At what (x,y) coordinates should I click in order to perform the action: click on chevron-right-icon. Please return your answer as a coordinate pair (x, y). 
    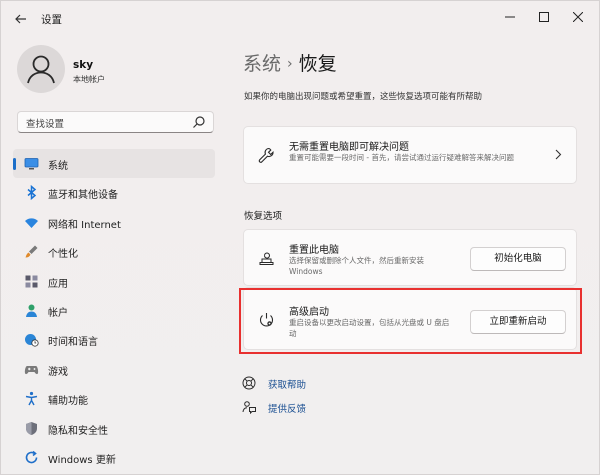
    Looking at the image, I should click on (558, 156).